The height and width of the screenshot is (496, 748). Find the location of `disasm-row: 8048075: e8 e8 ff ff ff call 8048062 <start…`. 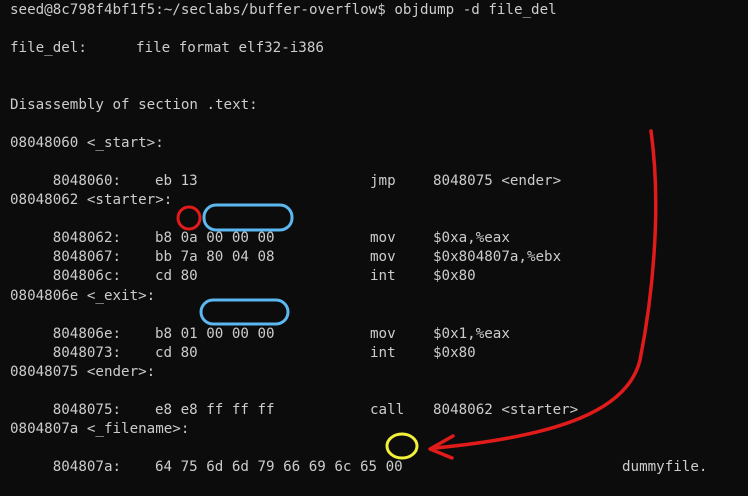

disasm-row: 8048075: e8 e8 ff ff ff call 8048062 <start… is located at coordinates (294, 400).